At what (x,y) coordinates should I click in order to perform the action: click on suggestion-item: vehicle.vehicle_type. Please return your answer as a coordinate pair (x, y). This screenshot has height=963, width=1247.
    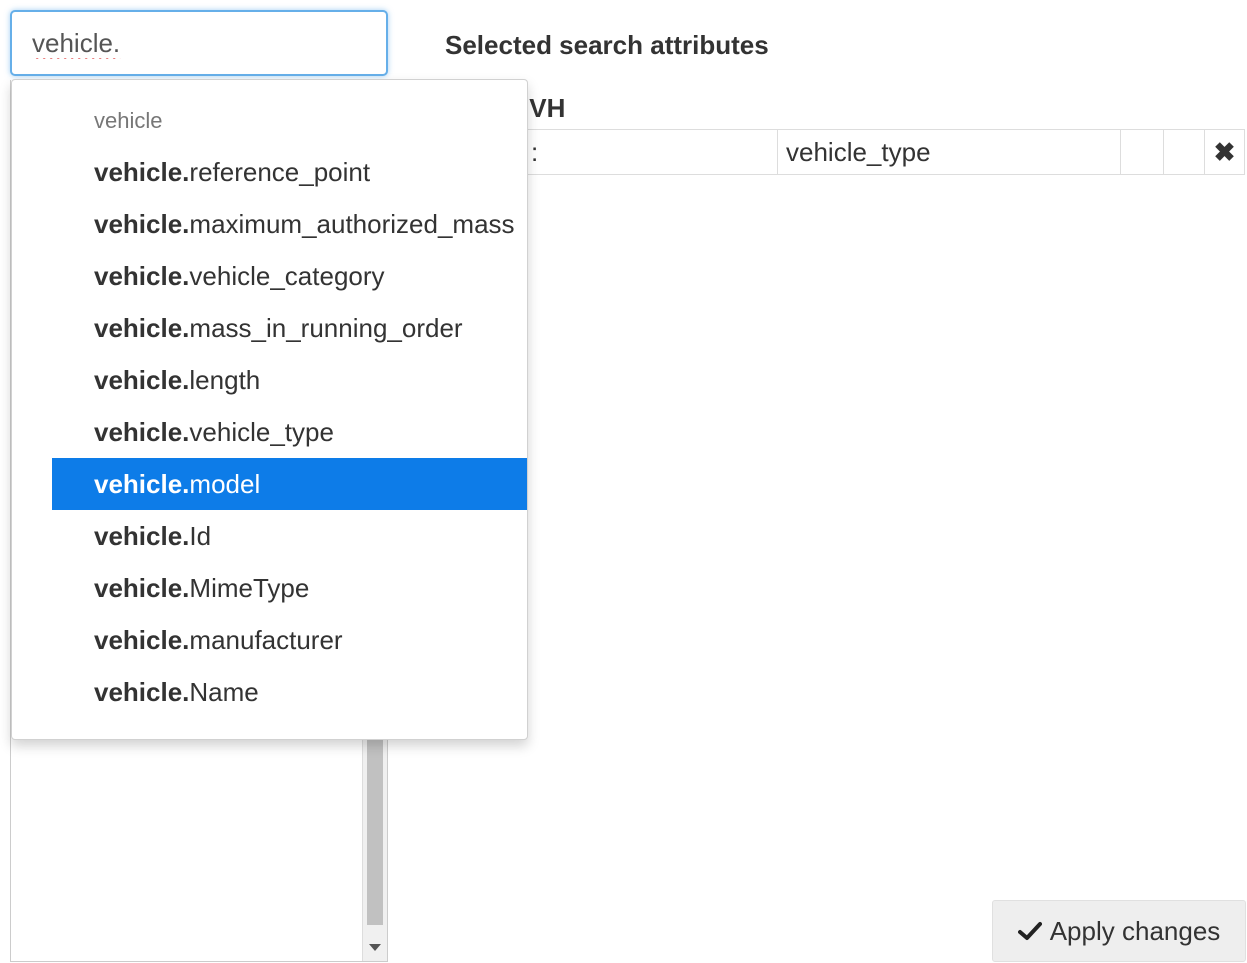
    Looking at the image, I should click on (289, 432).